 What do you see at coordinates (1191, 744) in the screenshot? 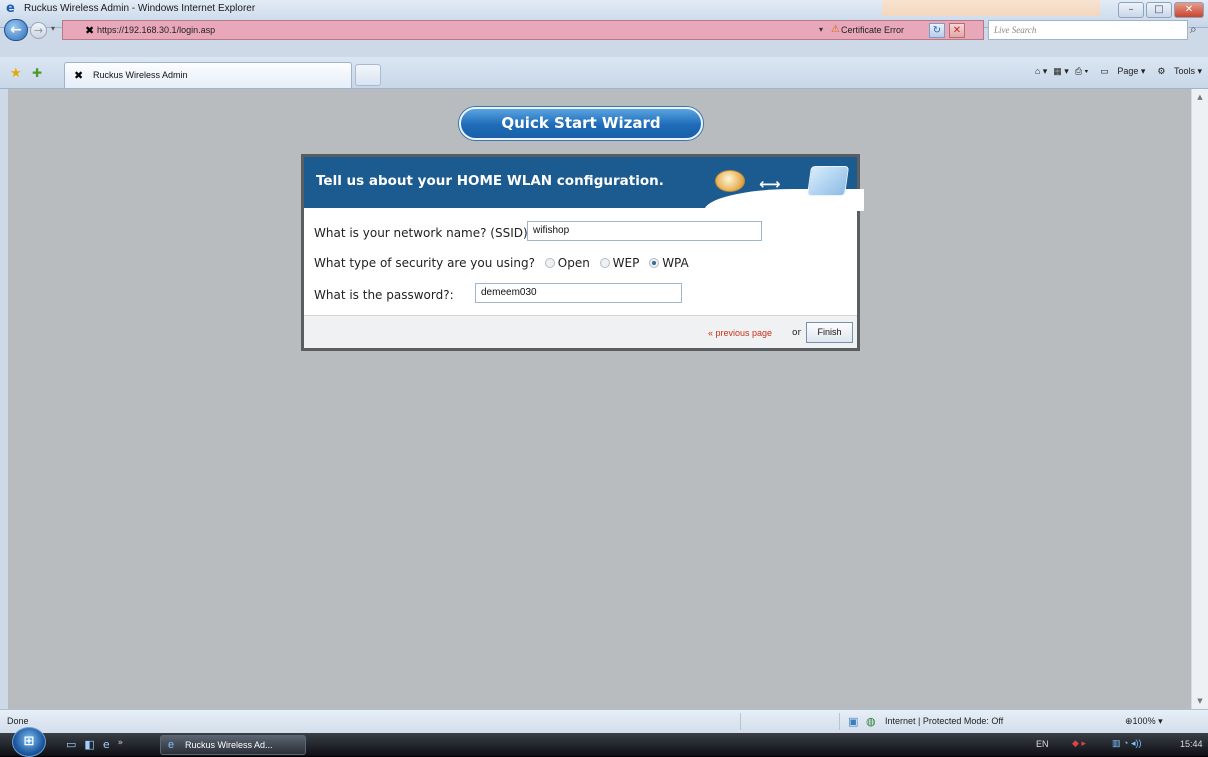
I see `clock: 15:44` at bounding box center [1191, 744].